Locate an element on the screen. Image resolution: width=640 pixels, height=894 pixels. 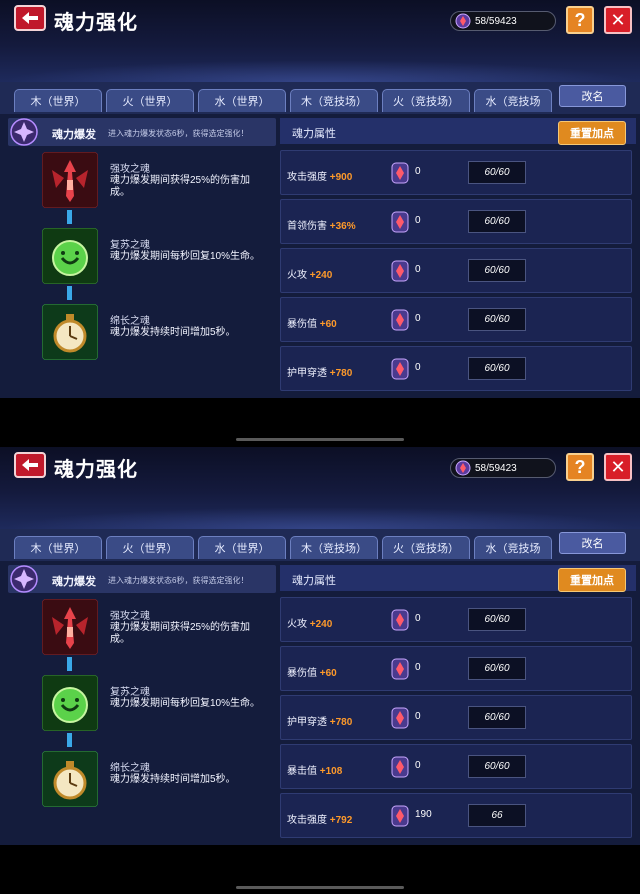
attribute-label: 攻击强度 +900 is located at coordinates (320, 177).